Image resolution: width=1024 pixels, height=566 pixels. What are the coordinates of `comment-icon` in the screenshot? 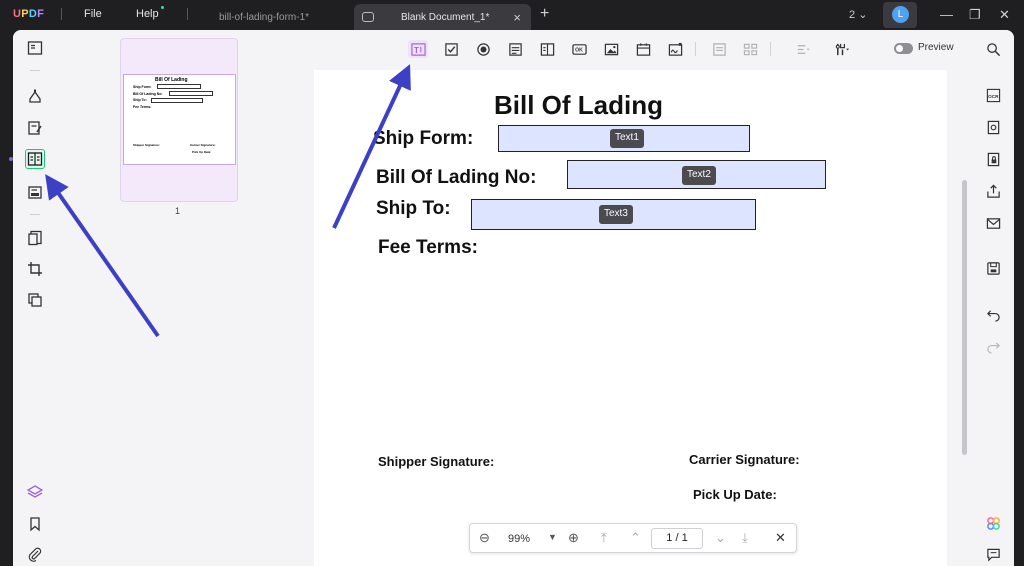 It's located at (35, 96).